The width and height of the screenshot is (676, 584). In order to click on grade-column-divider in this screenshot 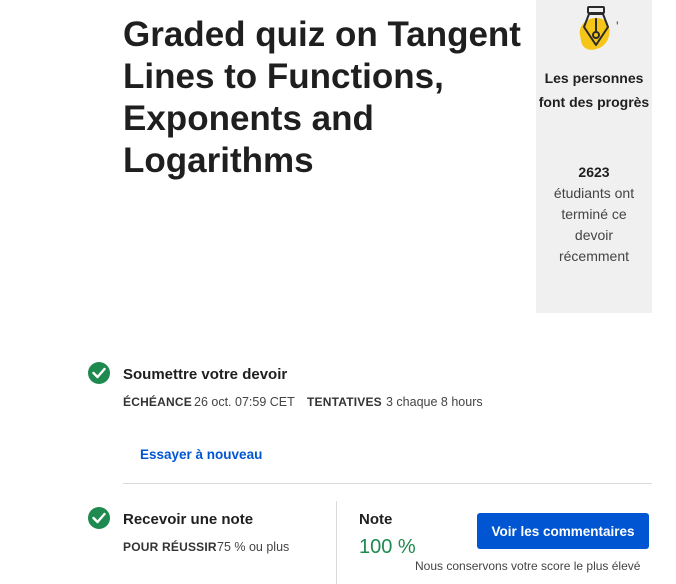, I will do `click(336, 542)`.